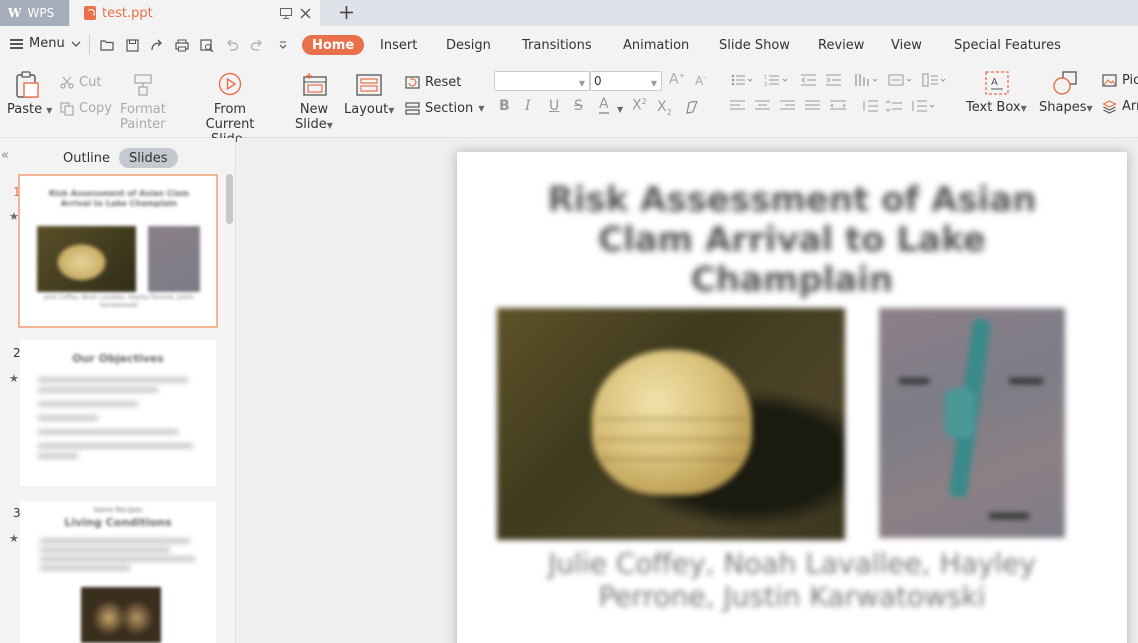 This screenshot has width=1138, height=643. I want to click on tab-view: View, so click(906, 45).